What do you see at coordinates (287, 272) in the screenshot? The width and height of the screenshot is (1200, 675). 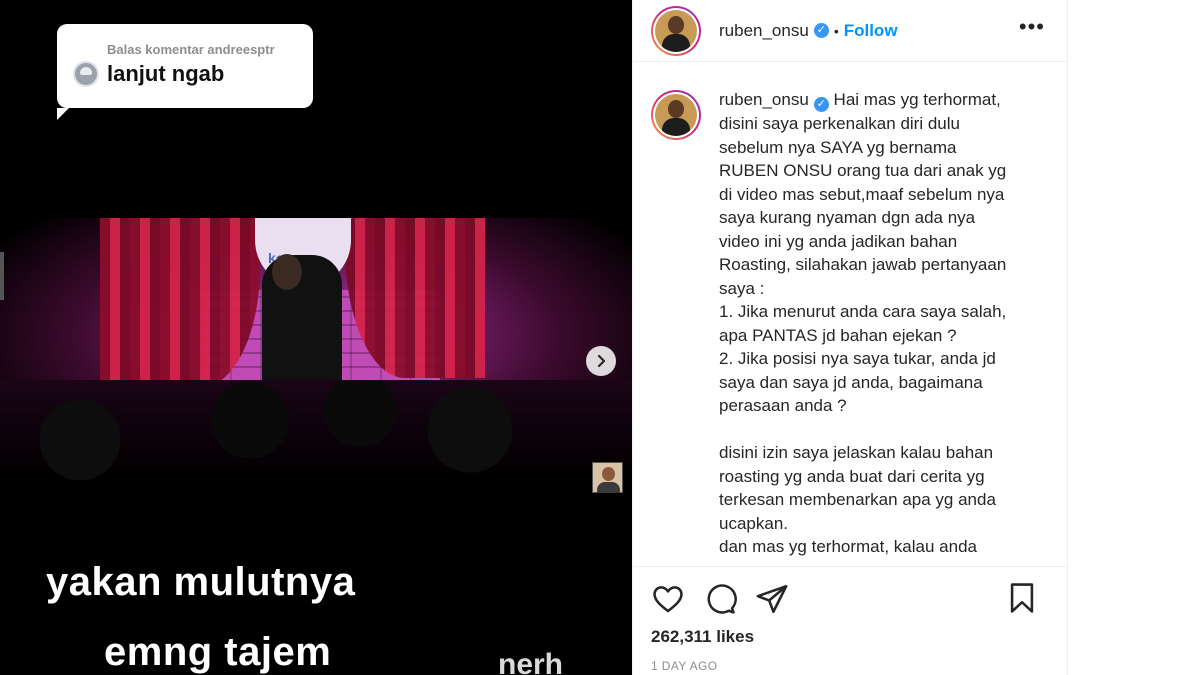 I see `performer-head` at bounding box center [287, 272].